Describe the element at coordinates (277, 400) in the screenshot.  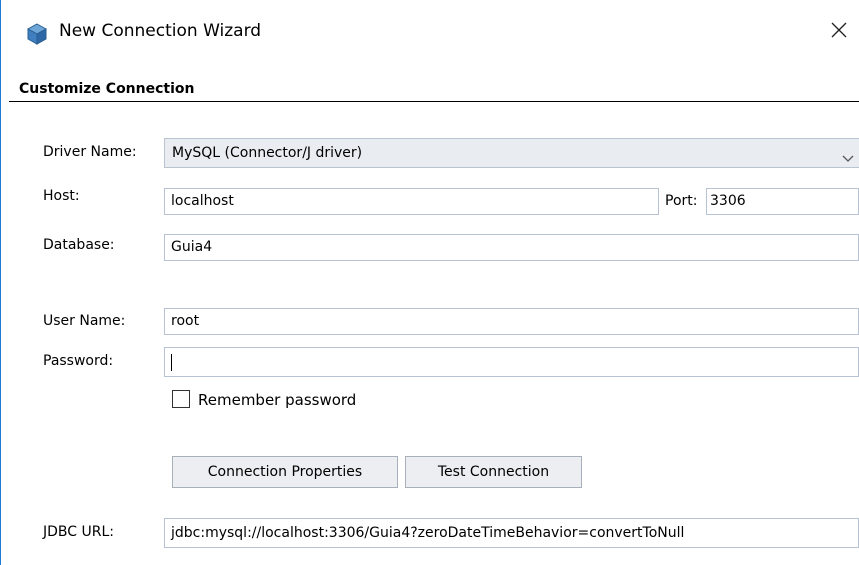
I see `remember-password-label: Remember password` at that location.